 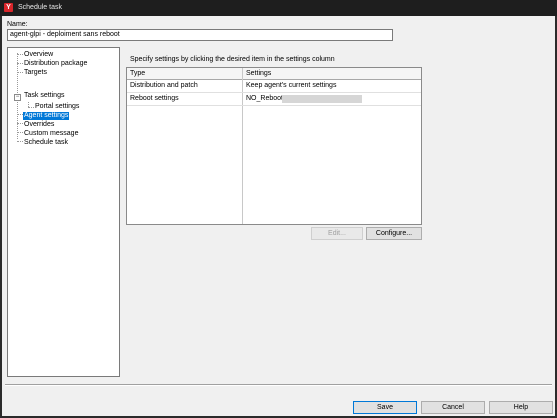 I want to click on tree-item-portal-settings: Portal settings, so click(x=57, y=107).